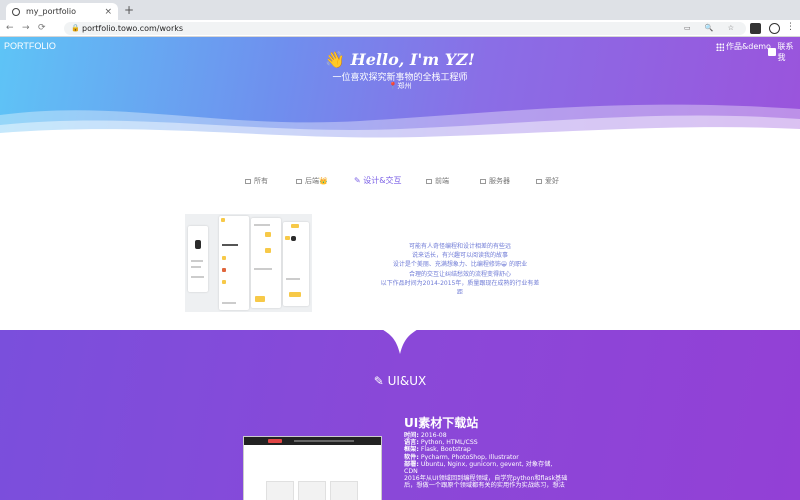 The image size is (800, 500). I want to click on description-line: 以下作品时间为2014-2015年，质量跟现在成熟的行业有差距, so click(460, 288).